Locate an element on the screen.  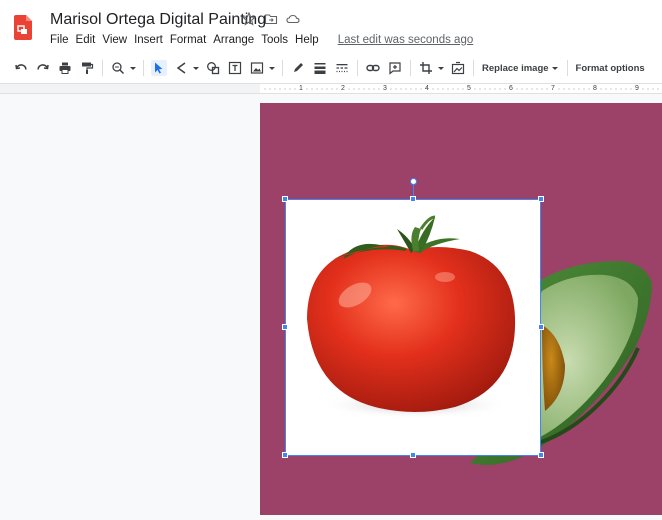
menu-help: Help is located at coordinates (309, 40).